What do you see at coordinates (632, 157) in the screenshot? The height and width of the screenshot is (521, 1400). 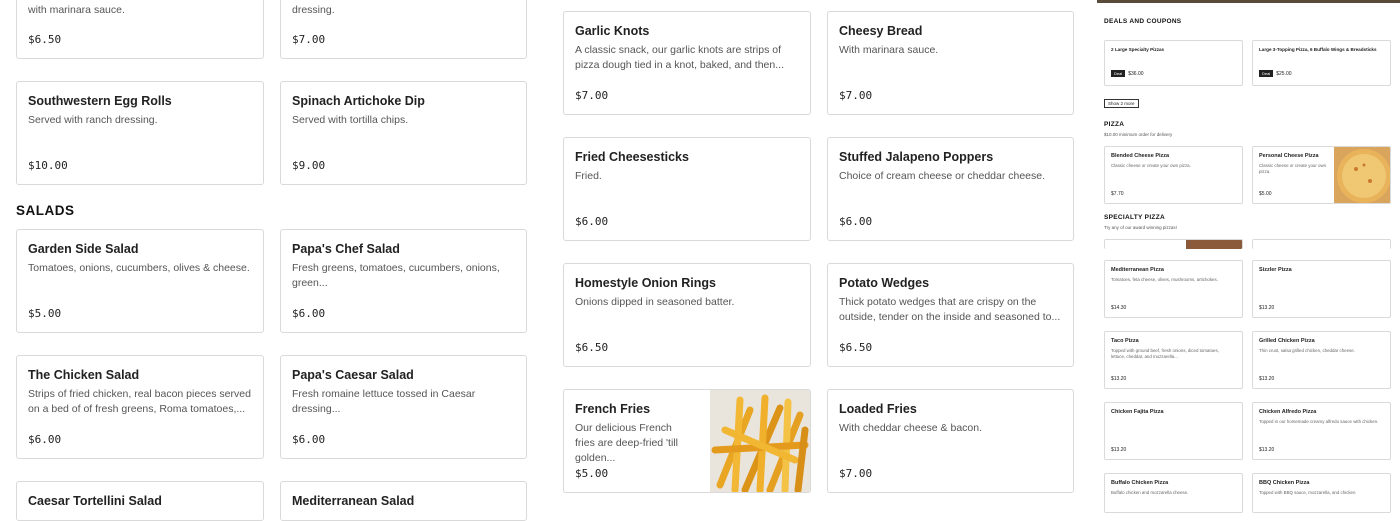 I see `item-name: Fried Cheesesticks` at bounding box center [632, 157].